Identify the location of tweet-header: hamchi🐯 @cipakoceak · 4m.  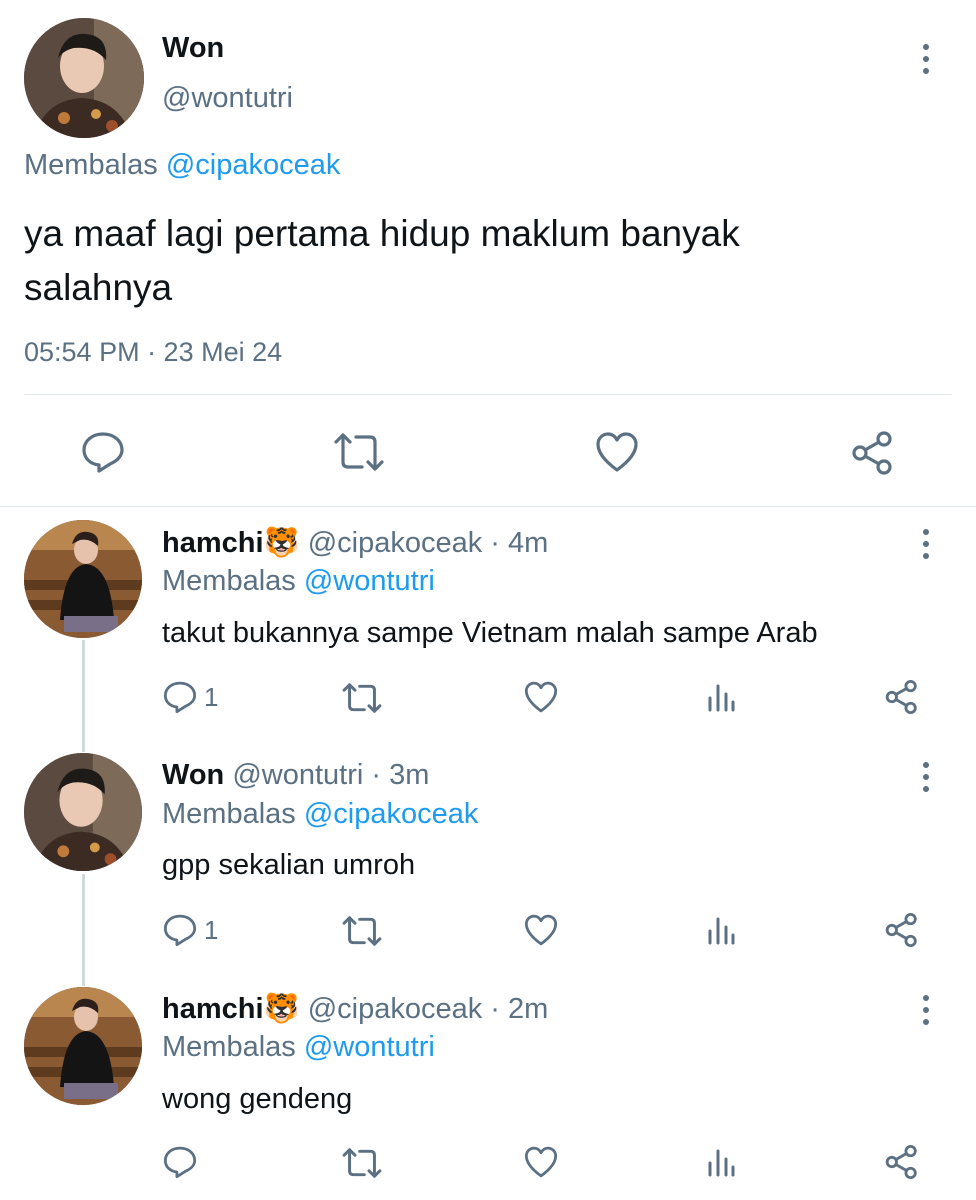
(355, 543).